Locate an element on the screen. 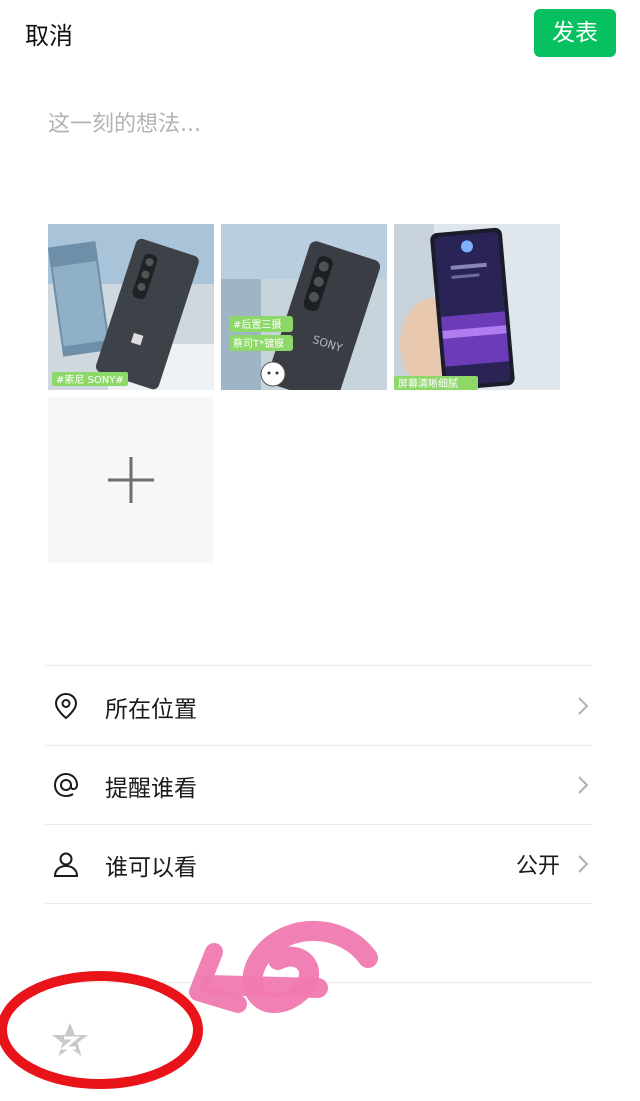 The image size is (640, 1101). location-pin-icon is located at coordinates (66, 706).